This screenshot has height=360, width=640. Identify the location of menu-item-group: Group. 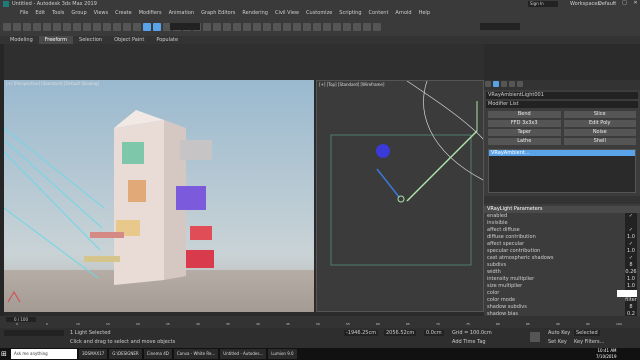
(78, 13).